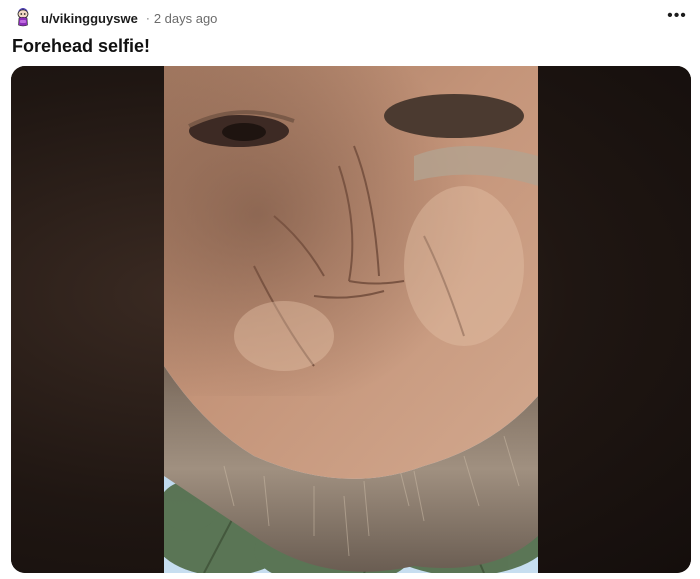 The image size is (700, 579). I want to click on post-header: u/vikingguyswe · 2 days ago, so click(114, 18).